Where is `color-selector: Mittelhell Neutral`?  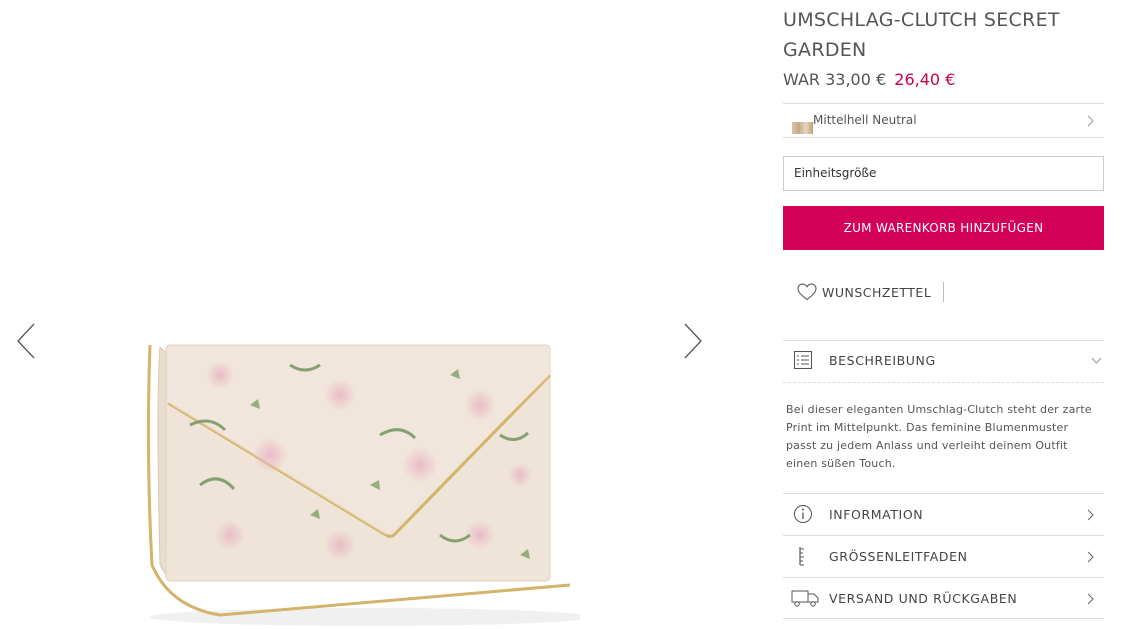 color-selector: Mittelhell Neutral is located at coordinates (943, 120).